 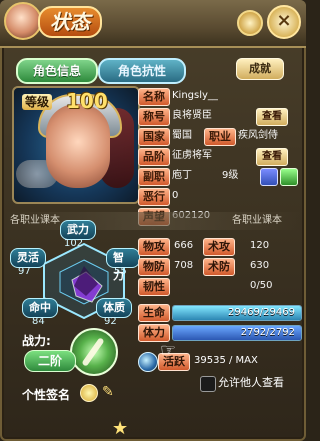 I want to click on stamina-bar: 2792/2792, so click(x=237, y=333).